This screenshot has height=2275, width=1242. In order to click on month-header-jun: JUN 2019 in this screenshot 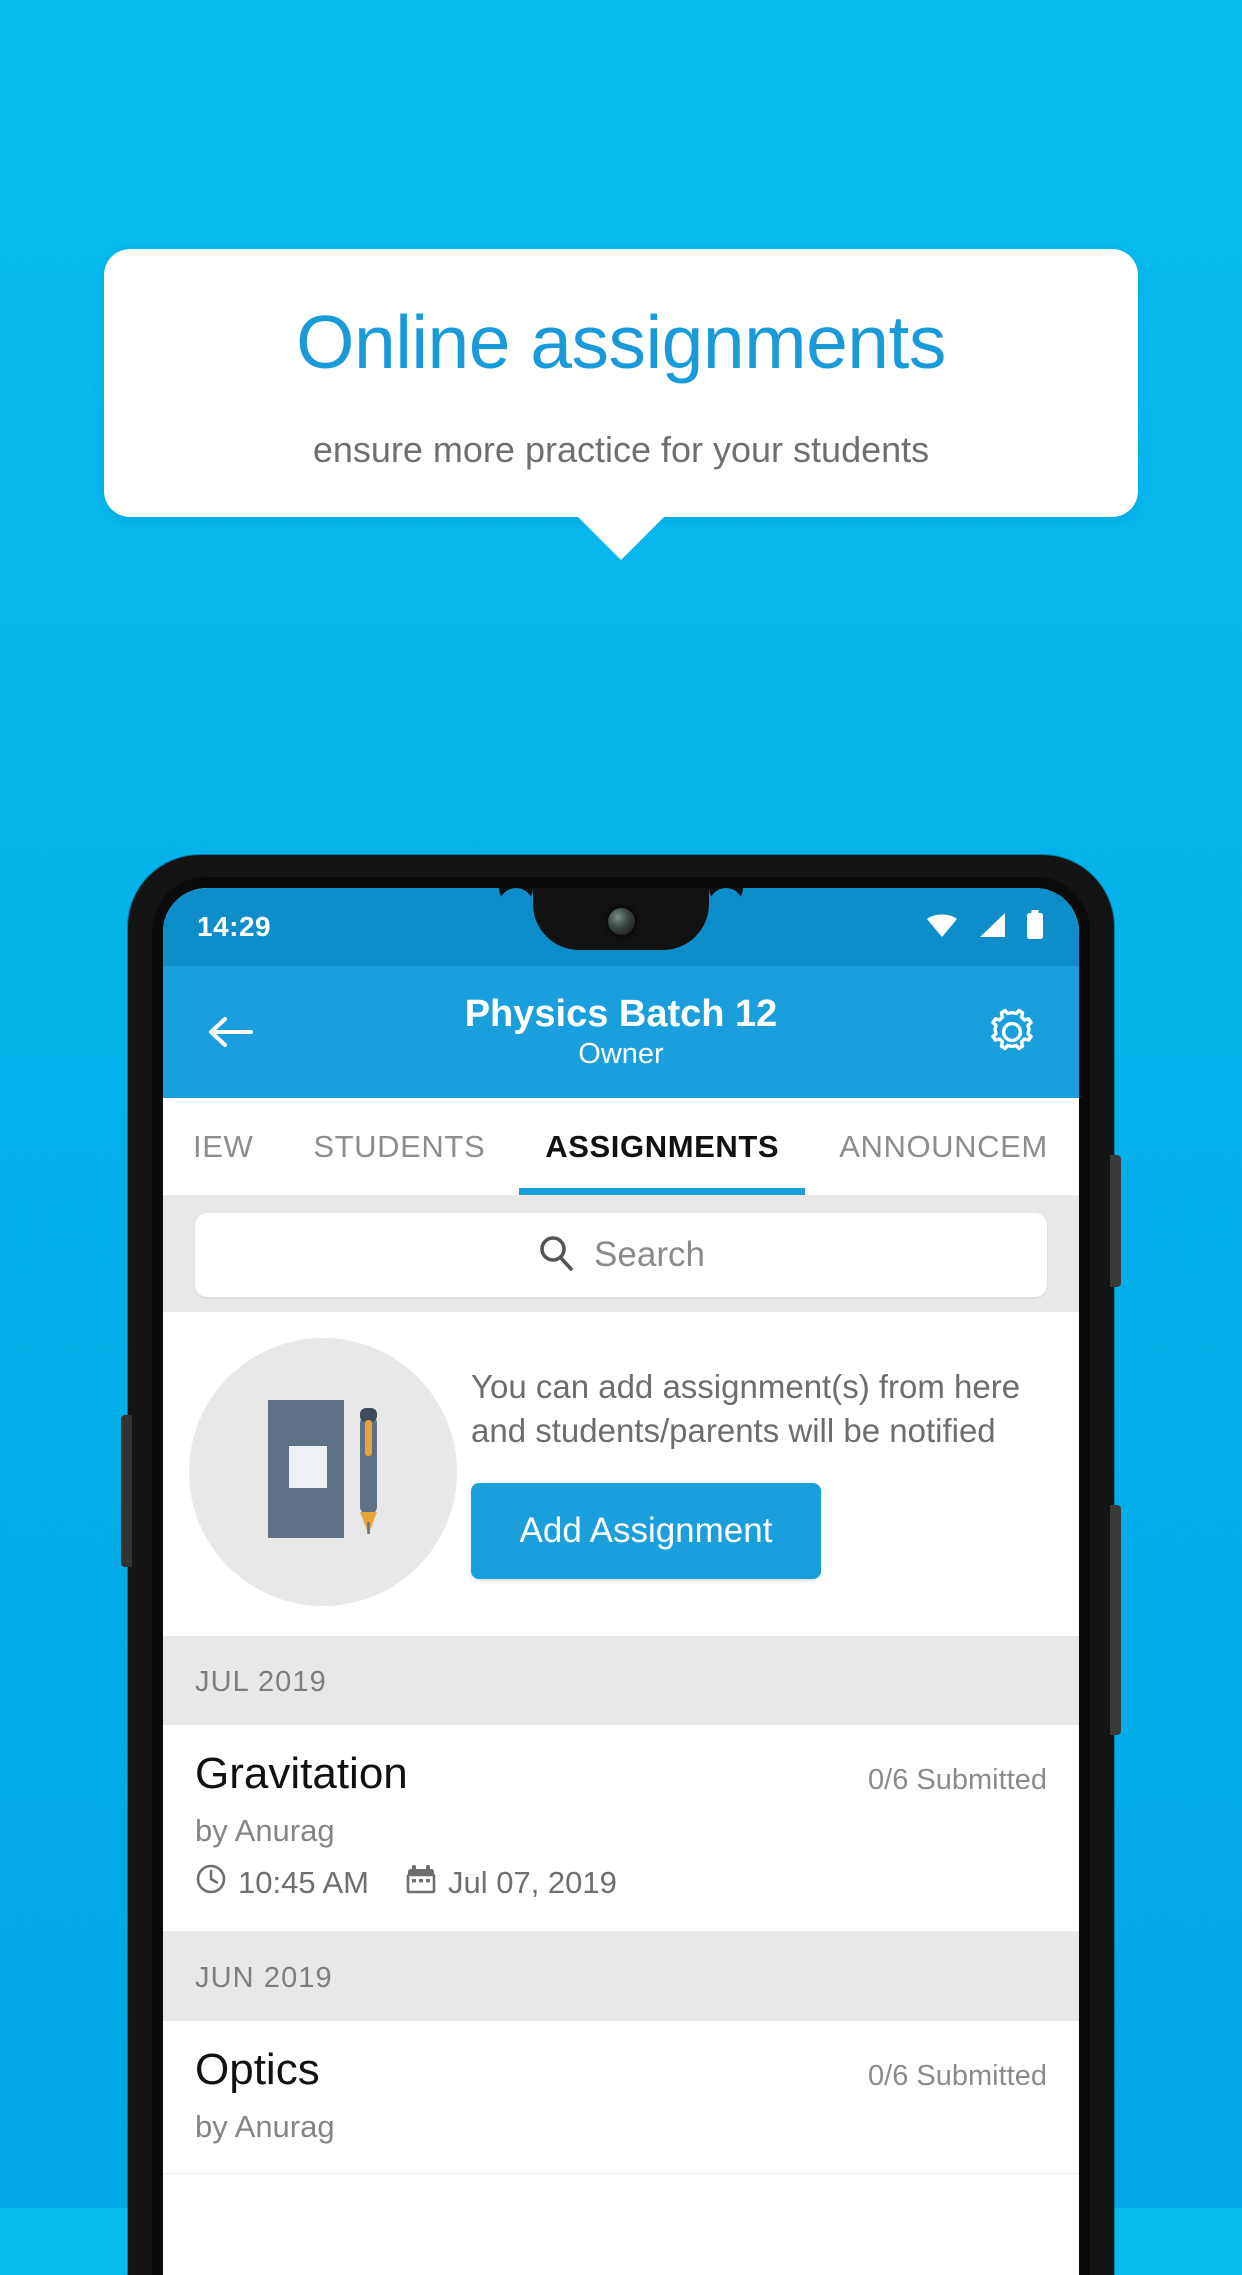, I will do `click(621, 1977)`.